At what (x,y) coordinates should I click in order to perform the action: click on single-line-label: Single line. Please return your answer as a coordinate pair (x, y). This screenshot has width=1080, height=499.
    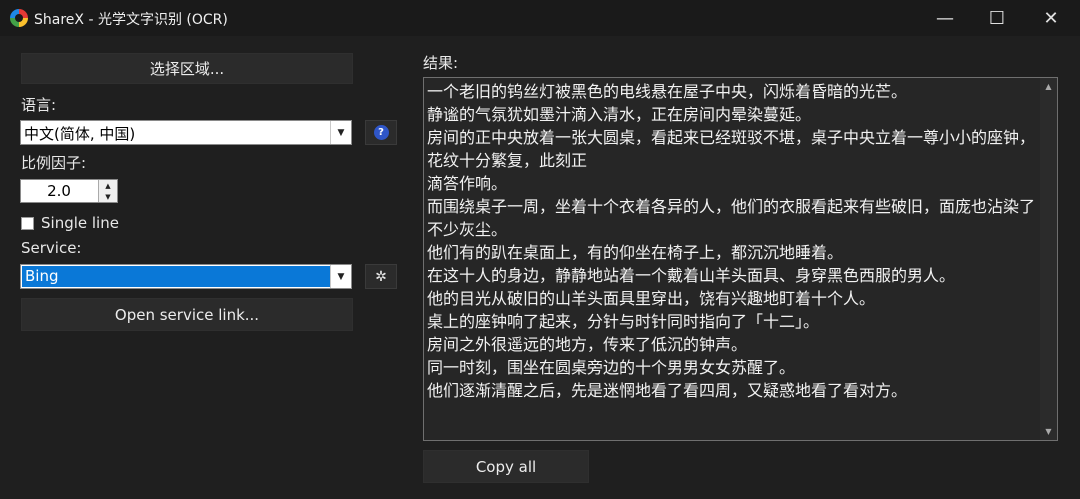
    Looking at the image, I should click on (80, 223).